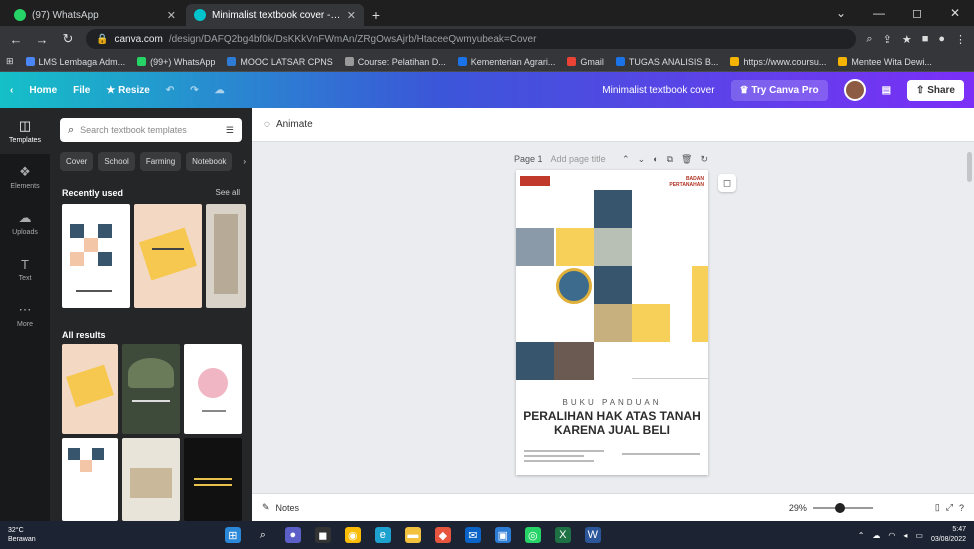 This screenshot has width=974, height=549. I want to click on bookmark-gmail: Gmail, so click(585, 62).